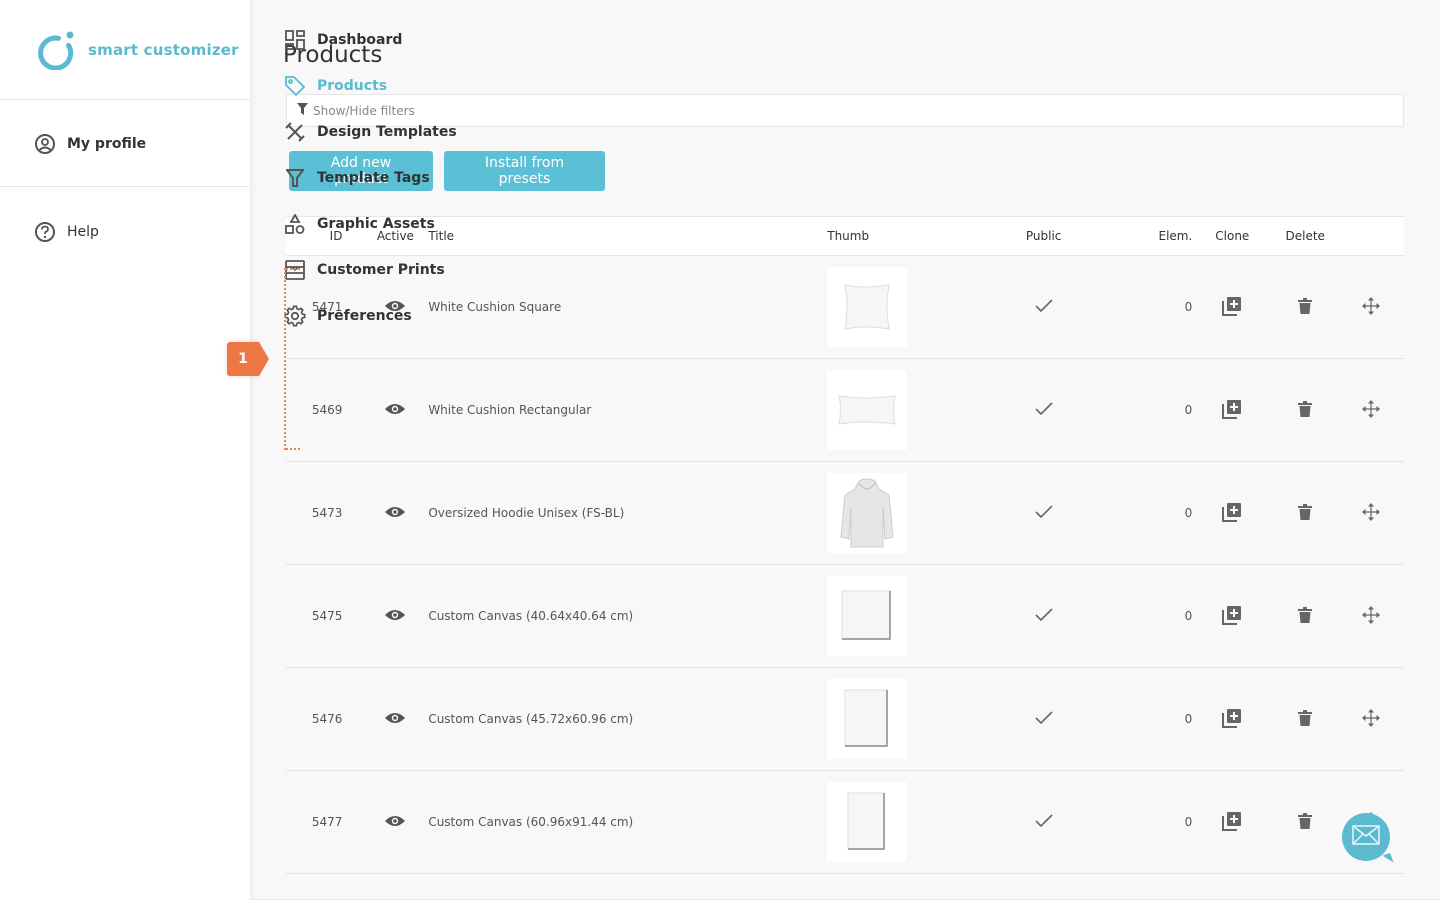 The width and height of the screenshot is (1440, 900). I want to click on sidebar-item-design-templates: Design Templates, so click(845, 132).